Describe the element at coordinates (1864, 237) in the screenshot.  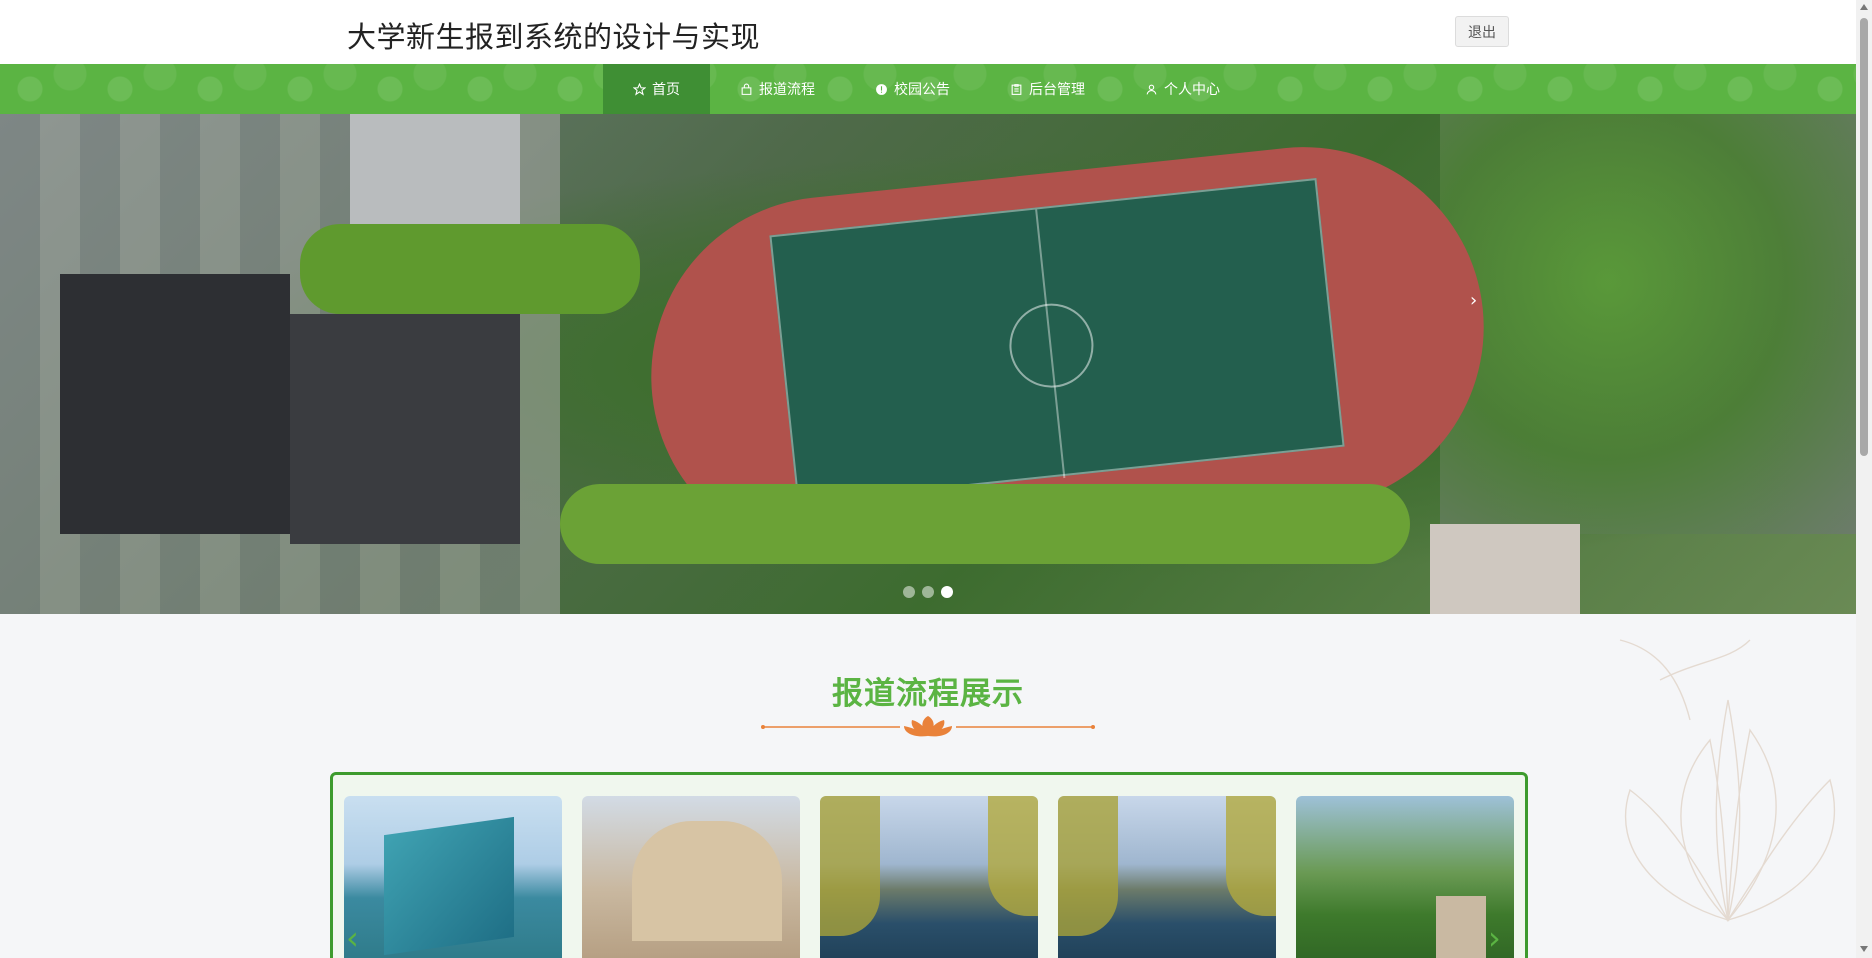
I see `scroll-thumb` at that location.